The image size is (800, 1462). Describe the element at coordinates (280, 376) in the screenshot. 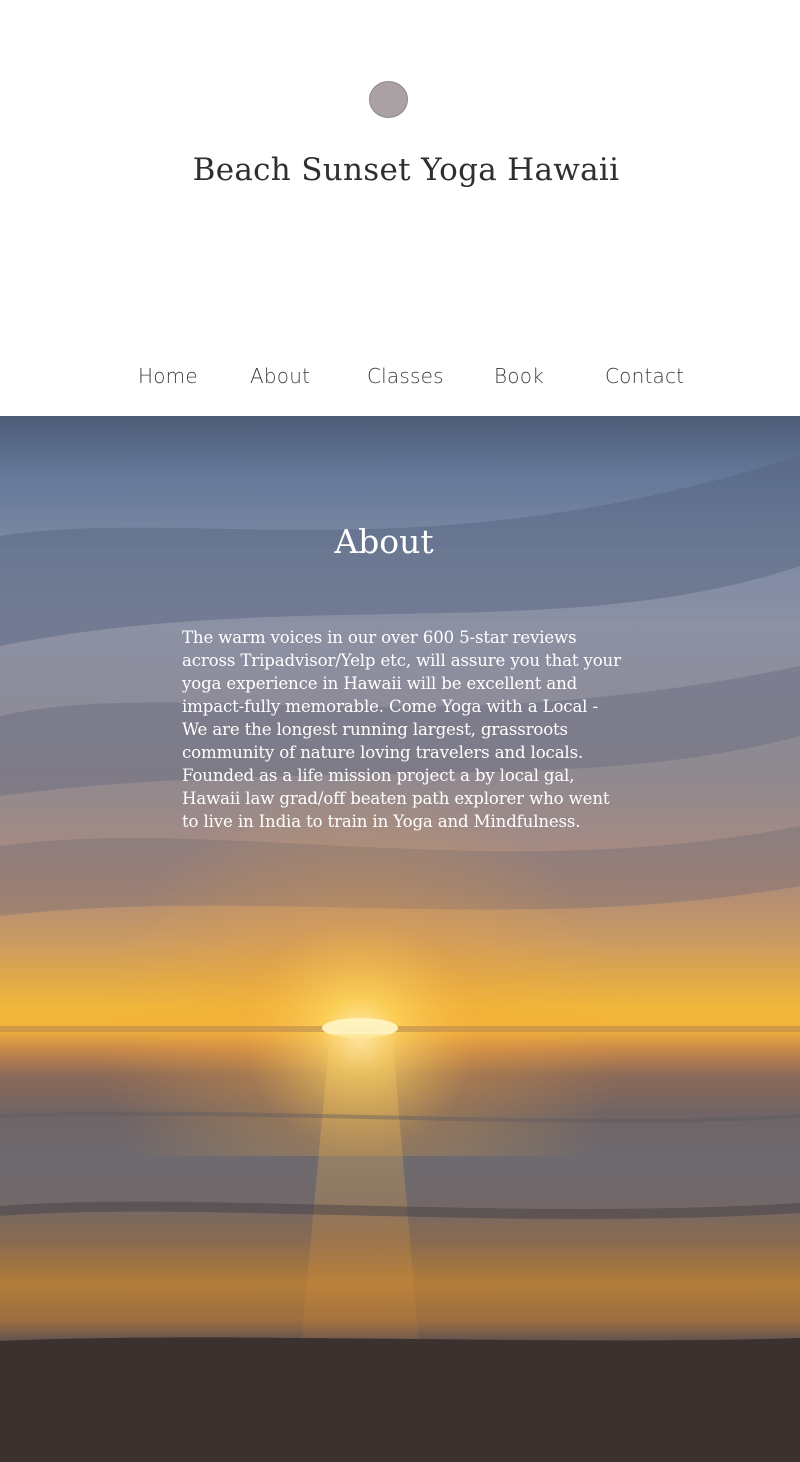

I see `nav-item-about: About` at that location.